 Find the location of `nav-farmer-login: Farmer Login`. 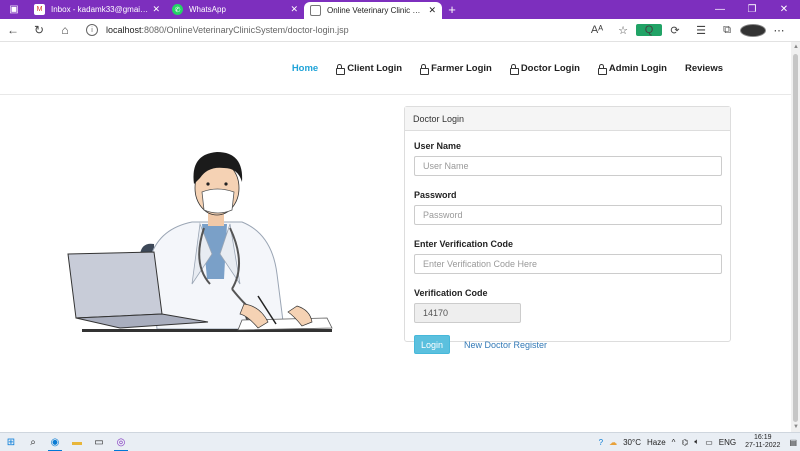

nav-farmer-login: Farmer Login is located at coordinates (456, 68).